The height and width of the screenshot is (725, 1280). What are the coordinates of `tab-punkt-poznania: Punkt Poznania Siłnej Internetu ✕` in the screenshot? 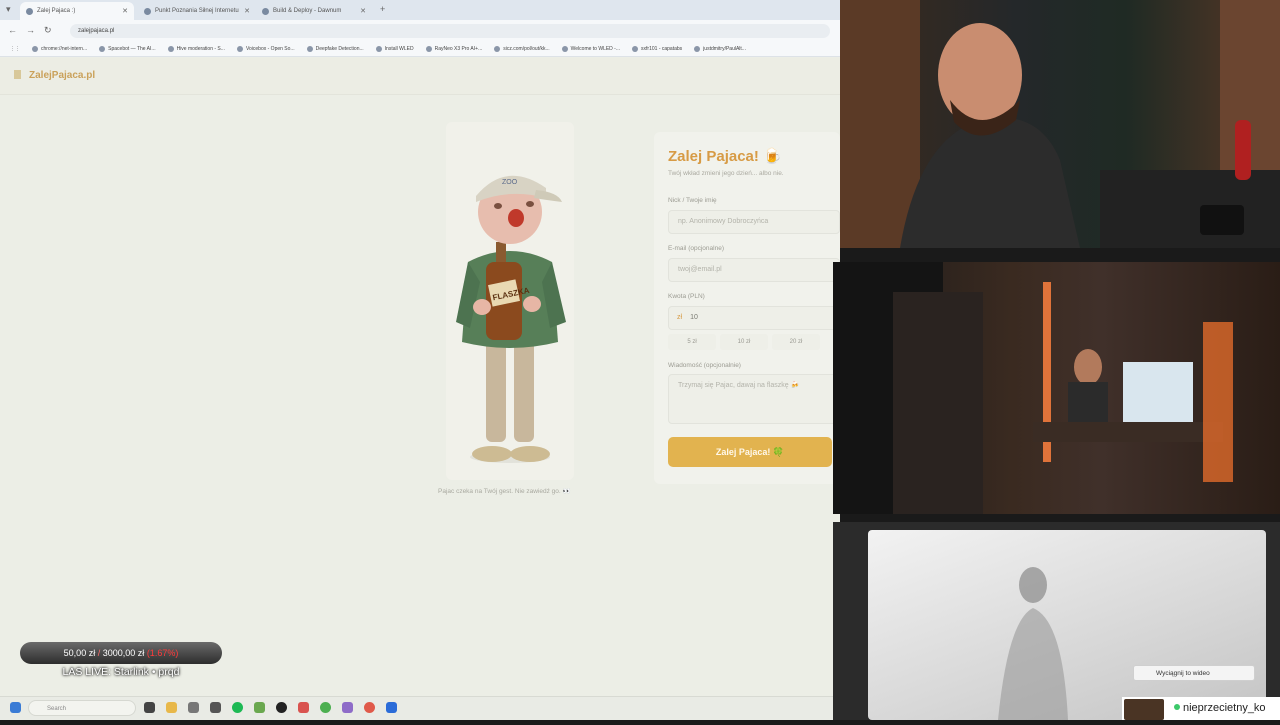 It's located at (197, 11).